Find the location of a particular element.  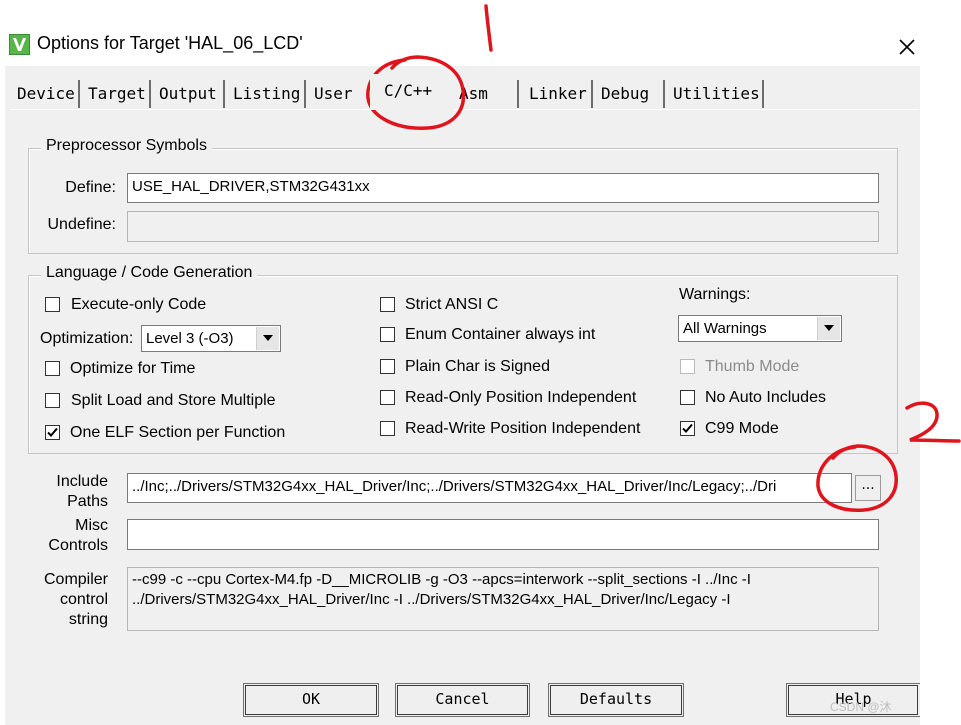

language-group-title: Language / Code Generation is located at coordinates (149, 273).